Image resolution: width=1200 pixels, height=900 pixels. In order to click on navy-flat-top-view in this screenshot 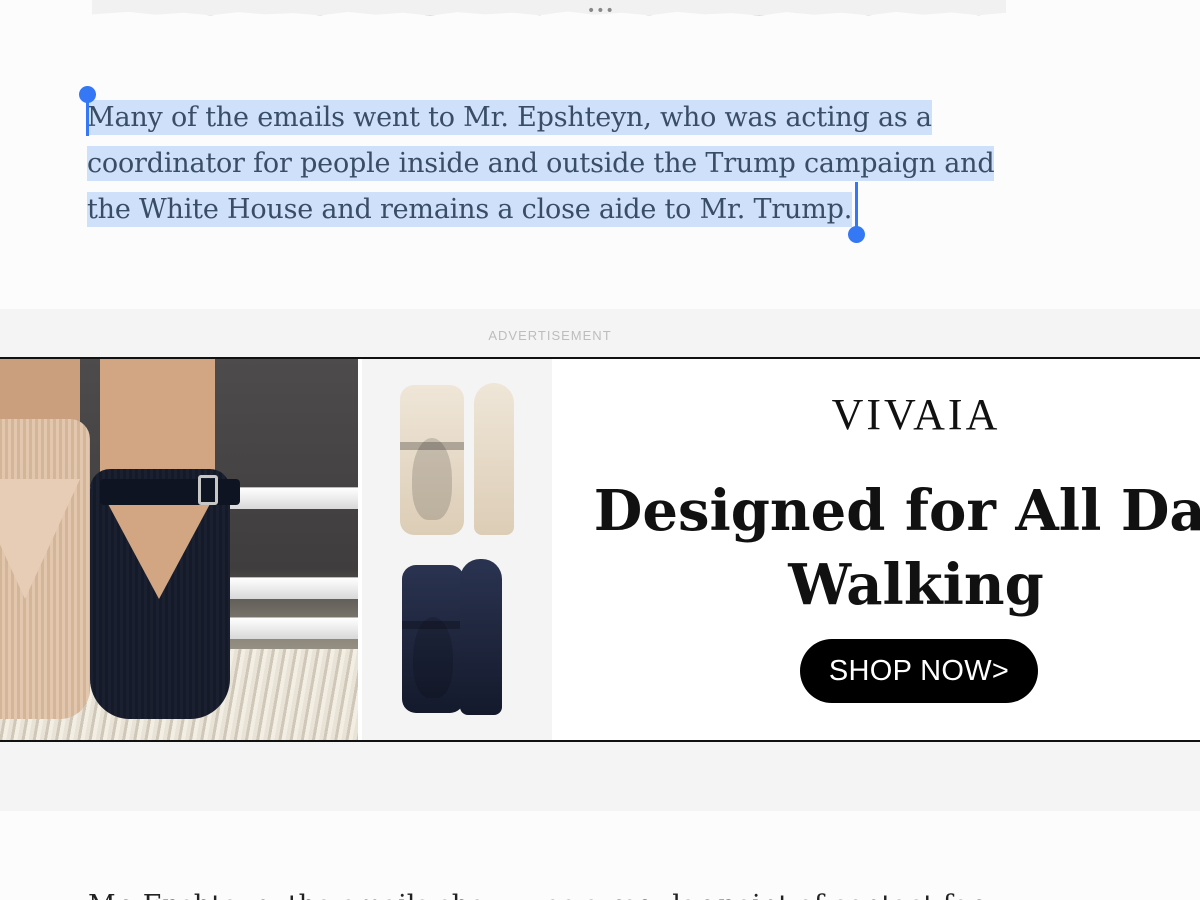, I will do `click(433, 639)`.